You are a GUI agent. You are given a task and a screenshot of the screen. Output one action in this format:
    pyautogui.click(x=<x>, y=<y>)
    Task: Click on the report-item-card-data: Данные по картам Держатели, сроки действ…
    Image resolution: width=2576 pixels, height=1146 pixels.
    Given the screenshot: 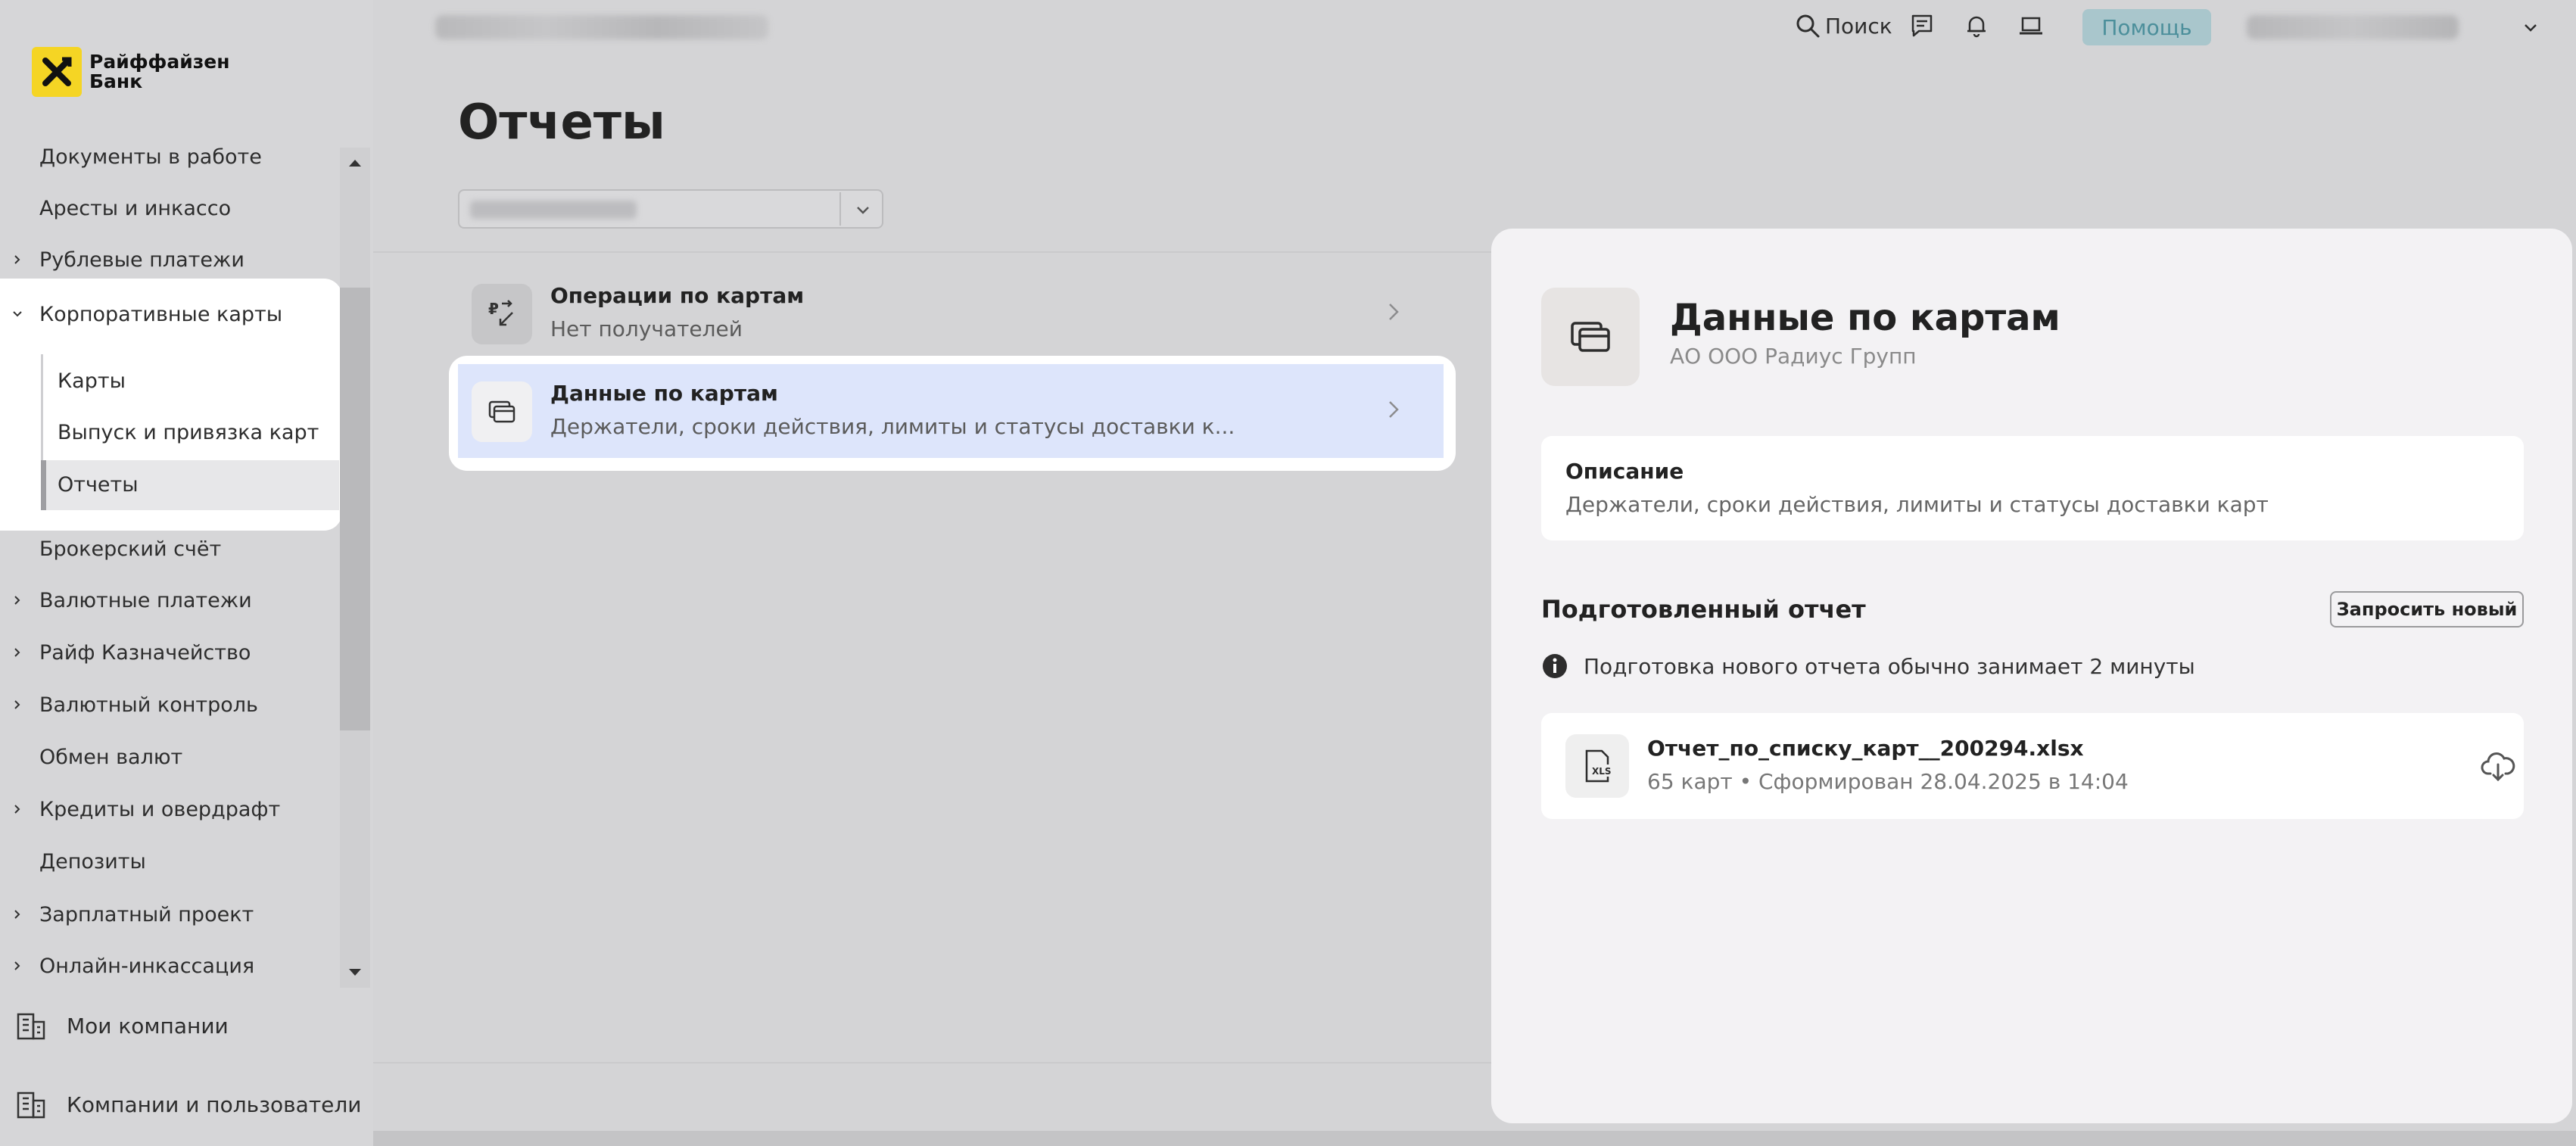 What is the action you would take?
    pyautogui.click(x=950, y=411)
    